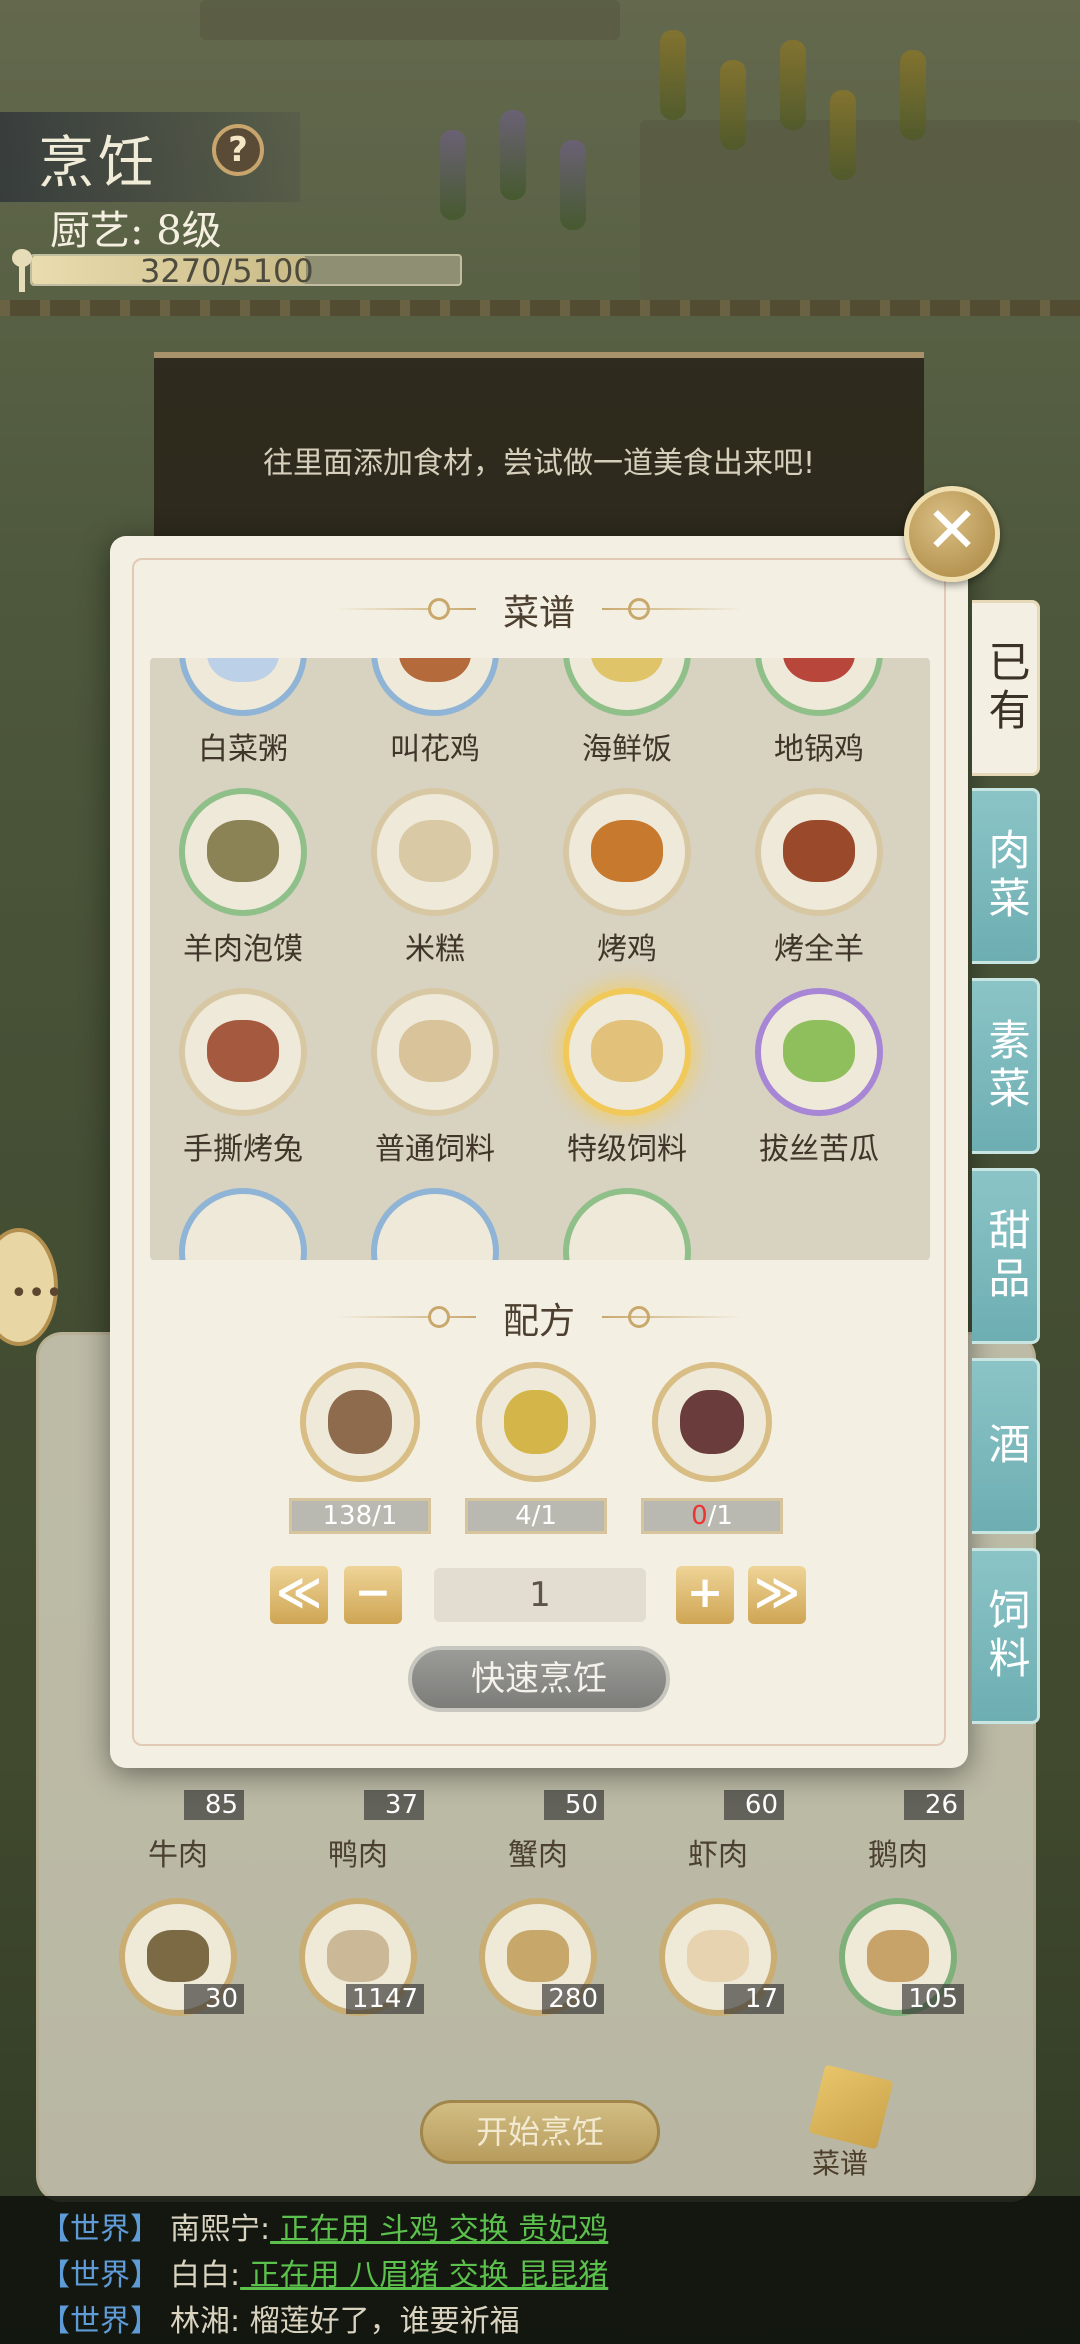  I want to click on tab-2: 素菜, so click(1006, 1066).